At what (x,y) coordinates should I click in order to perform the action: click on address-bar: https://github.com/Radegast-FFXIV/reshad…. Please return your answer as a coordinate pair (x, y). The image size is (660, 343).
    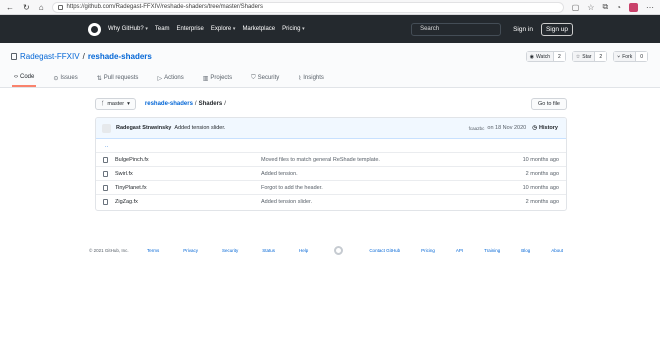
    Looking at the image, I should click on (307, 7).